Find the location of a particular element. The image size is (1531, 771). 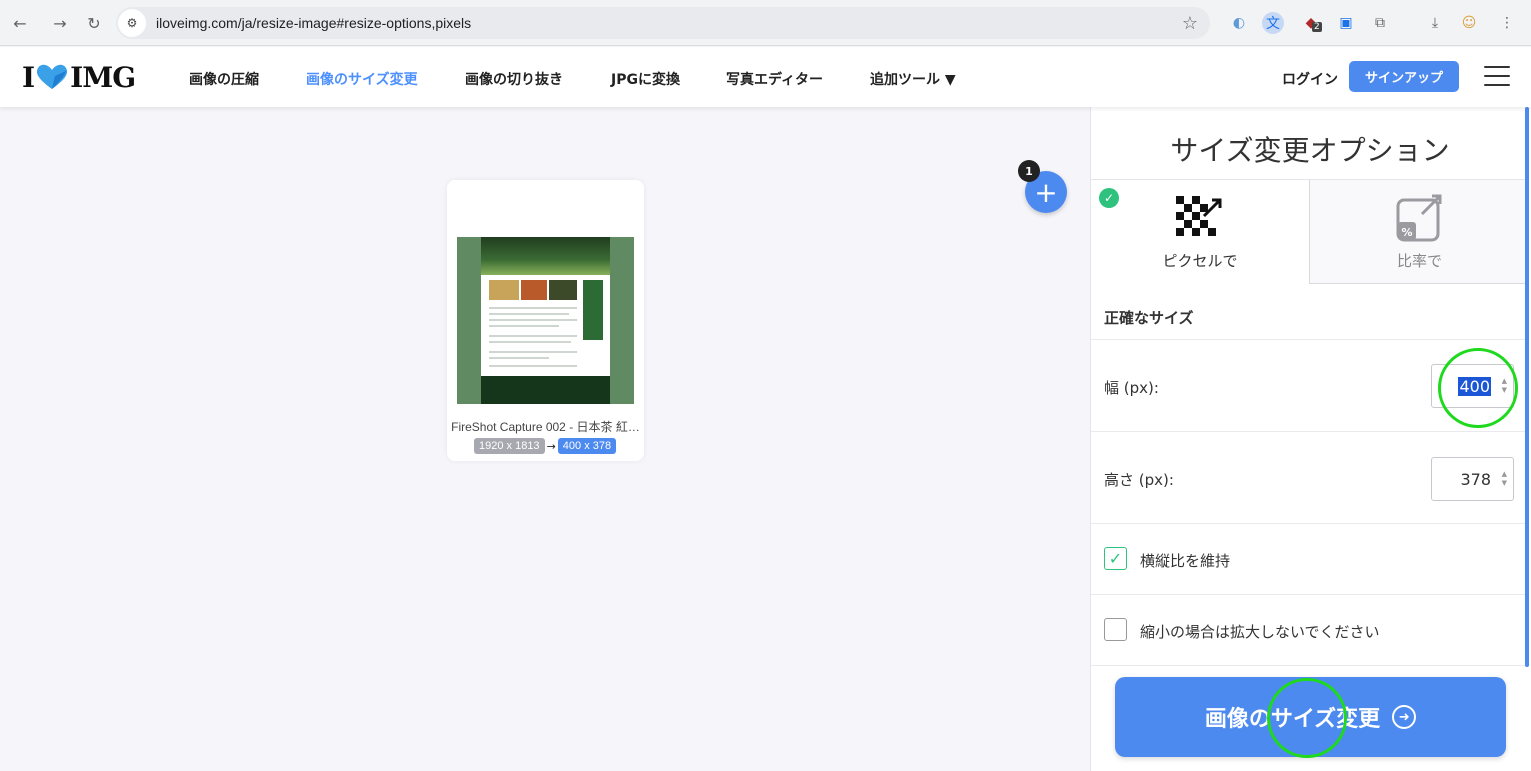

section-title: 正確なサイズ is located at coordinates (1149, 318).